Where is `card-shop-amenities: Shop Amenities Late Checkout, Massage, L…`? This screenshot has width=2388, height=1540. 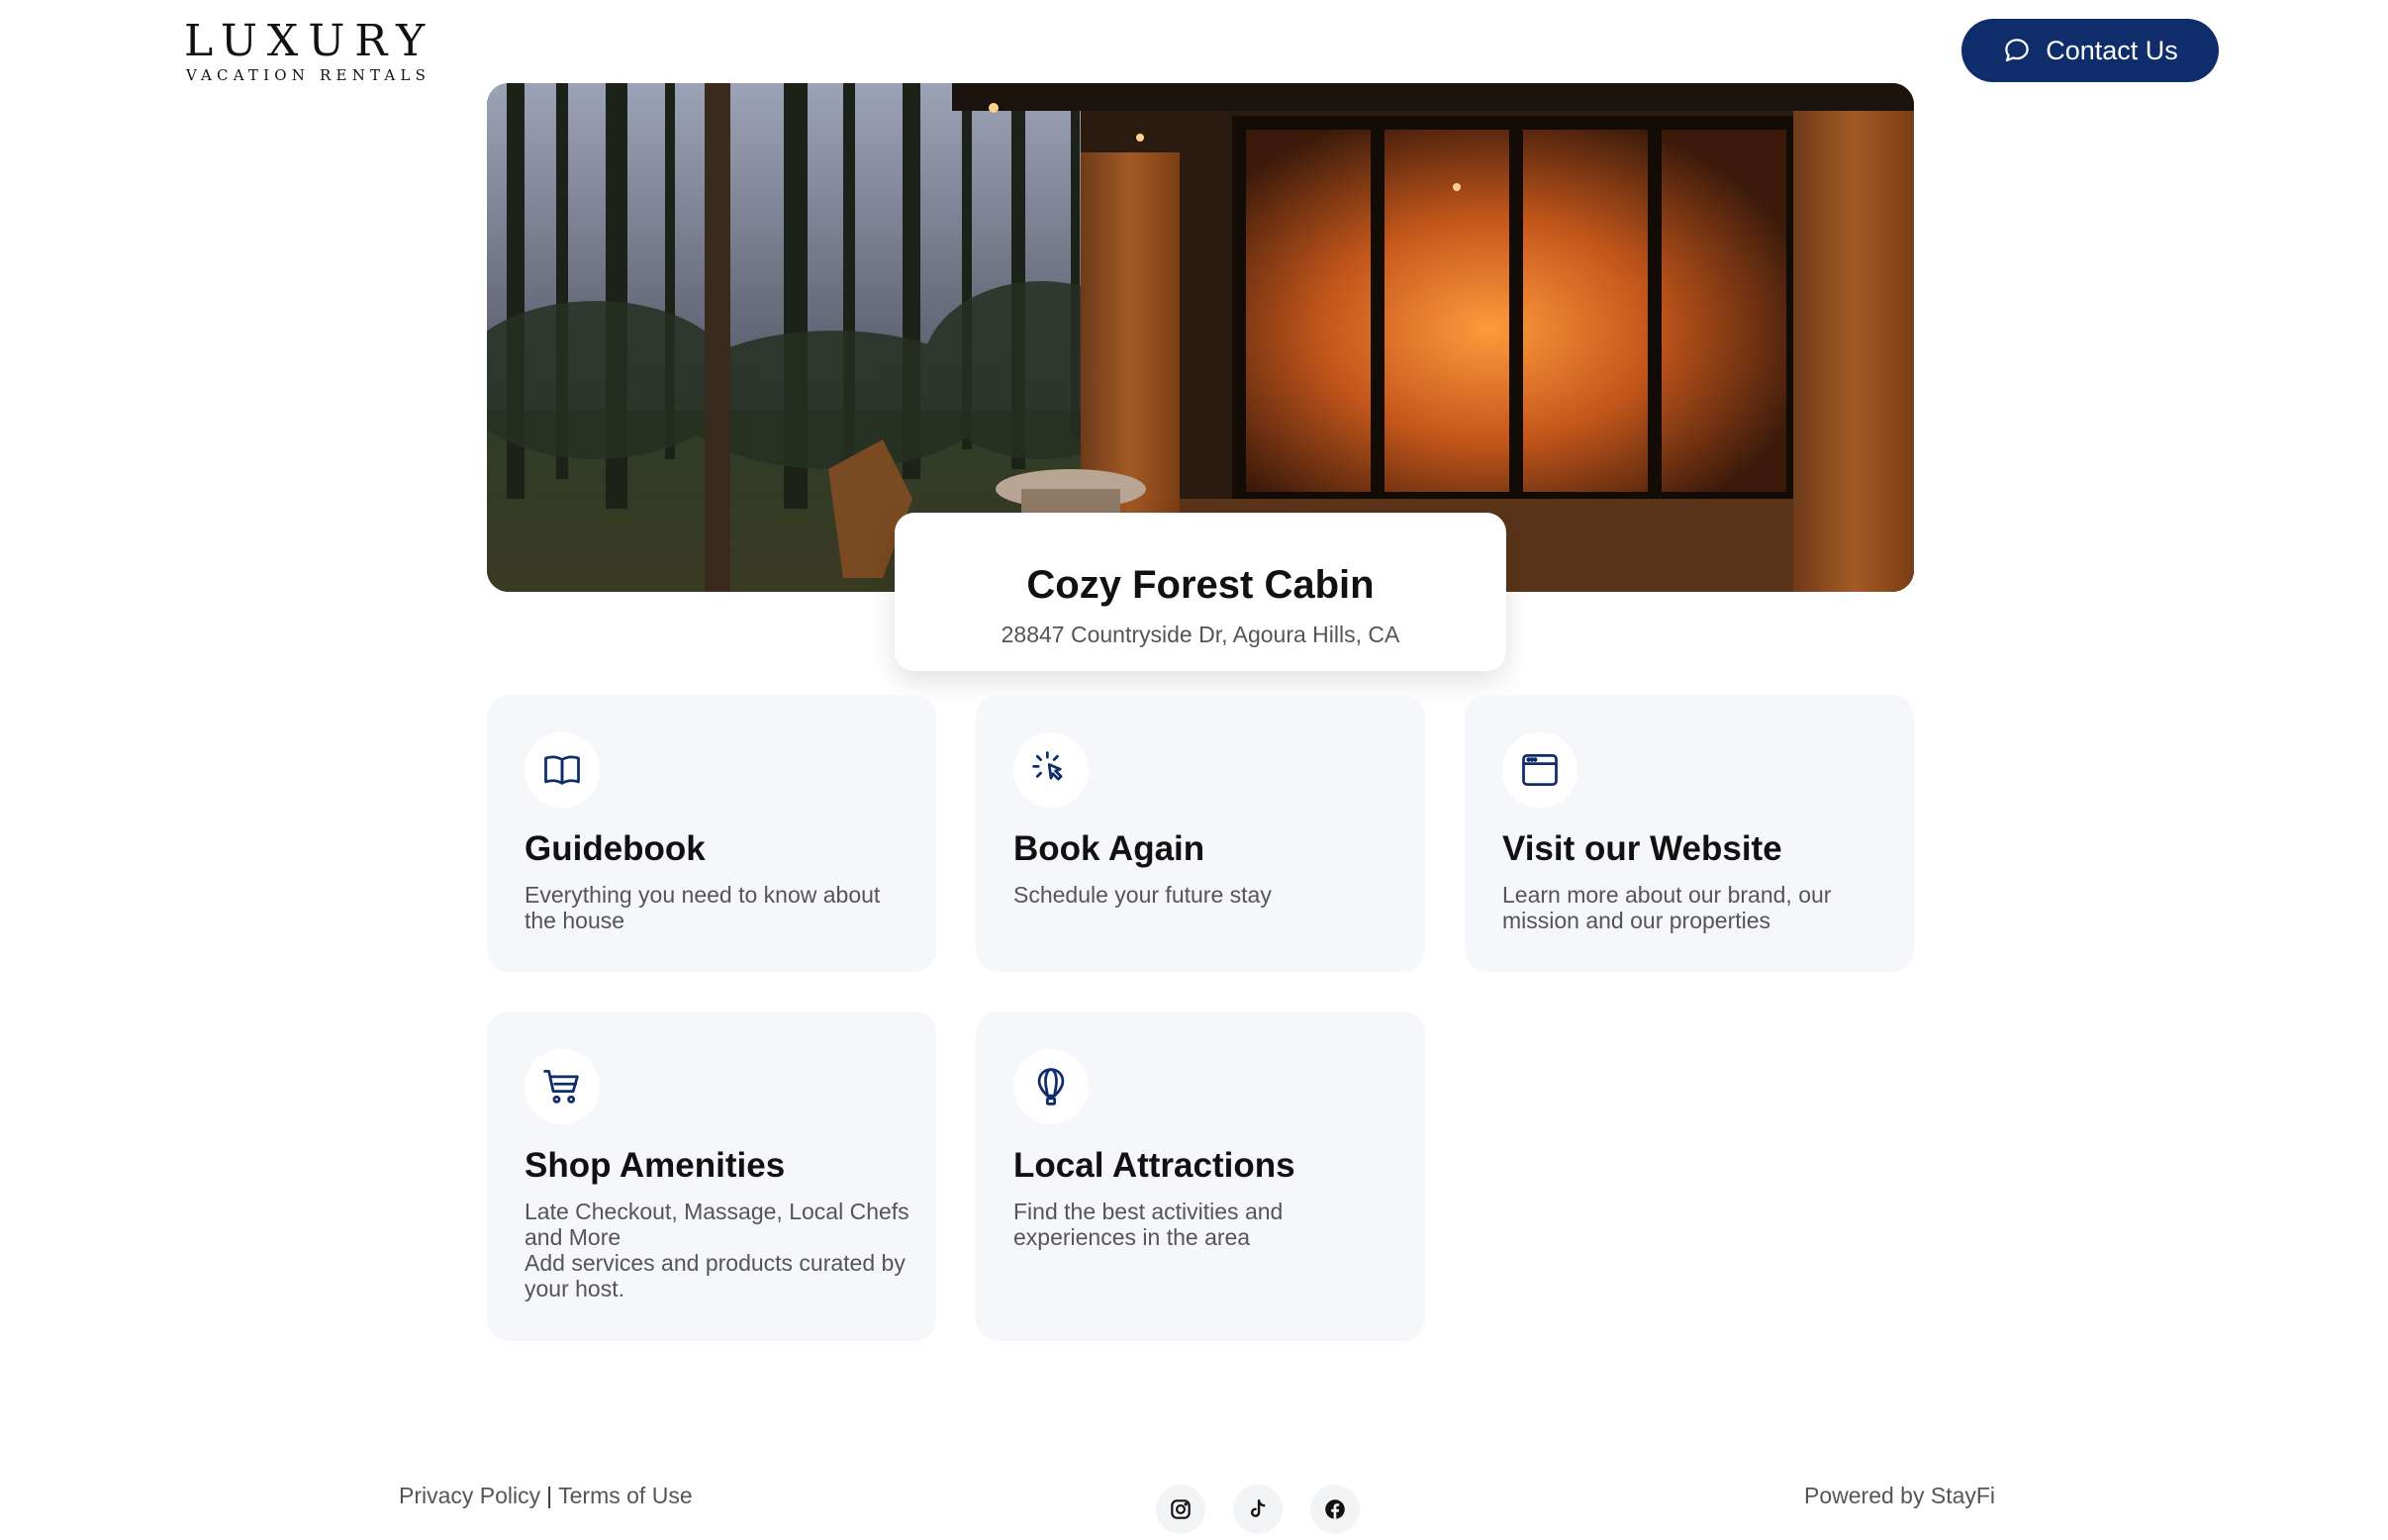
card-shop-amenities: Shop Amenities Late Checkout, Massage, L… is located at coordinates (712, 1176).